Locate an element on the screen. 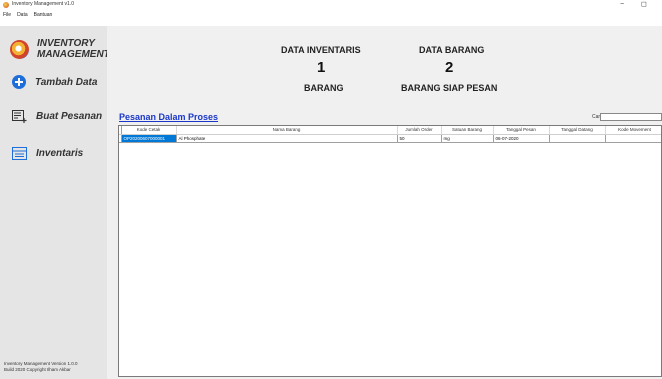  table-cell: Al Phosphate is located at coordinates (287, 138).